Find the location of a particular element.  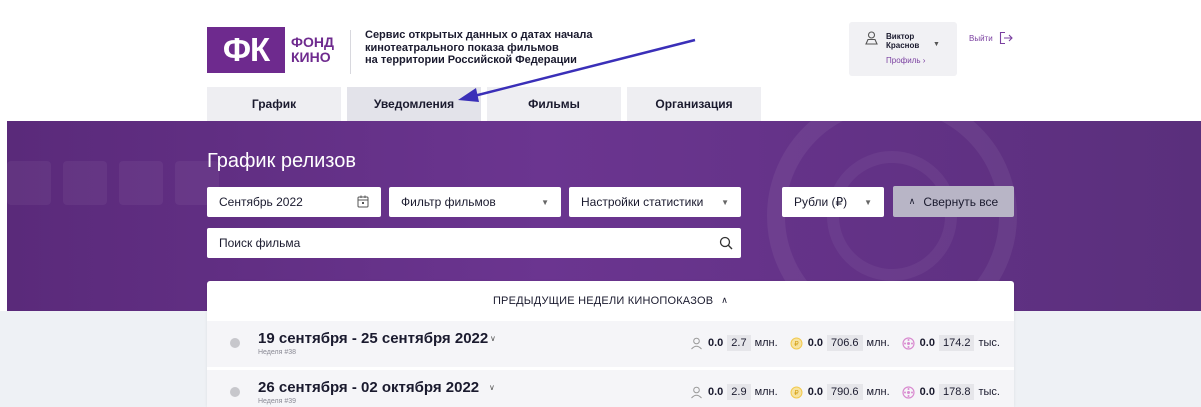

currency-label: Рубли (₽) is located at coordinates (821, 202).